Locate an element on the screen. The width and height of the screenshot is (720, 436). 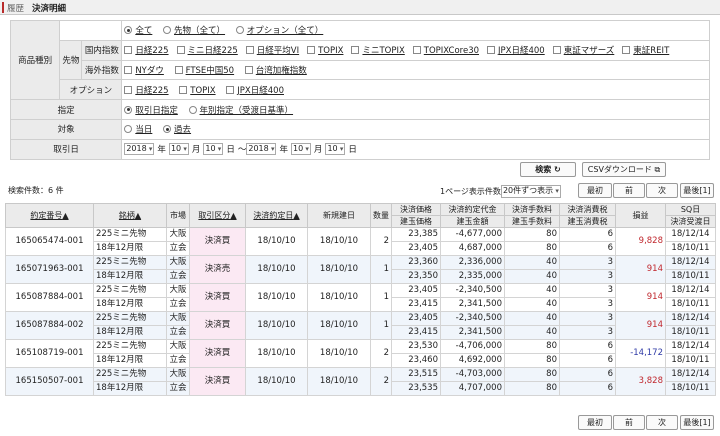
header-exec-date: 決済約定日▲ is located at coordinates (276, 215).